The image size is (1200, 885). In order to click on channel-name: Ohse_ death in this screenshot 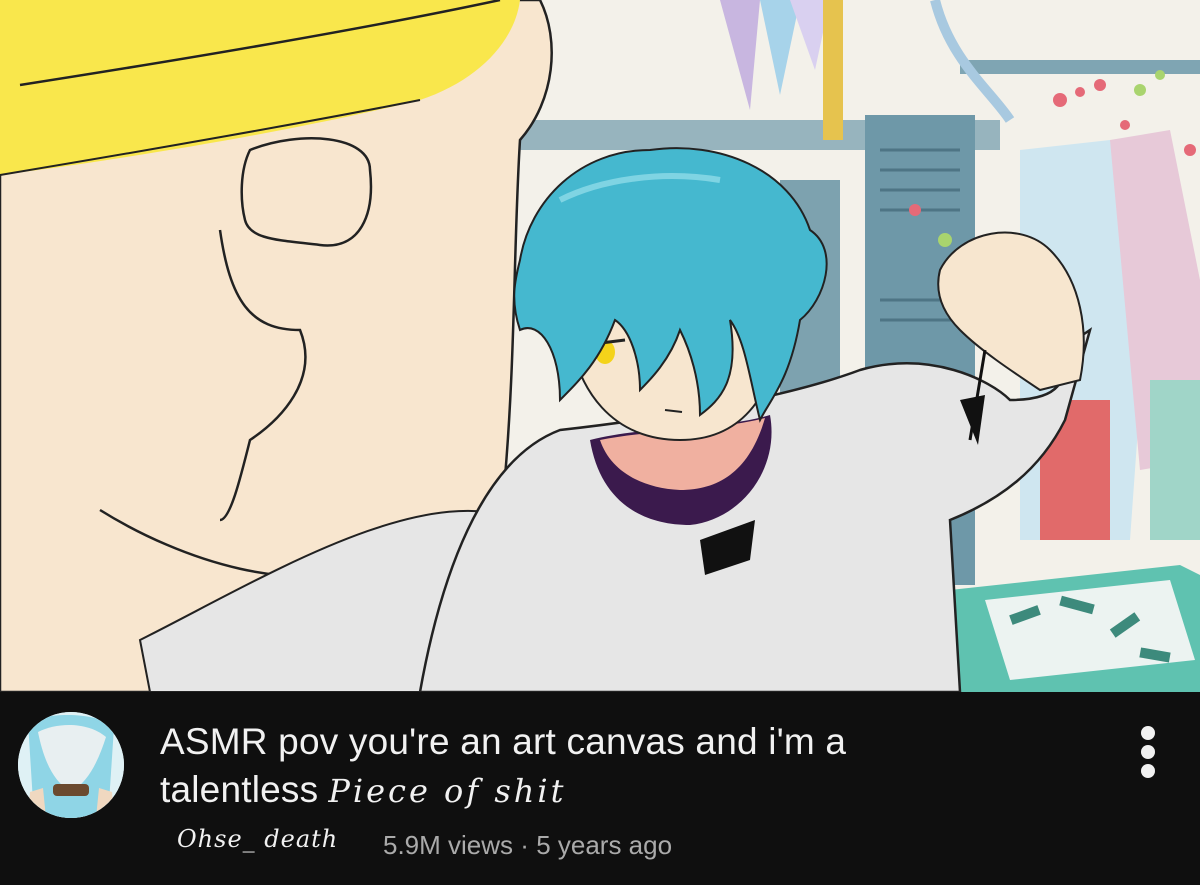, I will do `click(257, 839)`.